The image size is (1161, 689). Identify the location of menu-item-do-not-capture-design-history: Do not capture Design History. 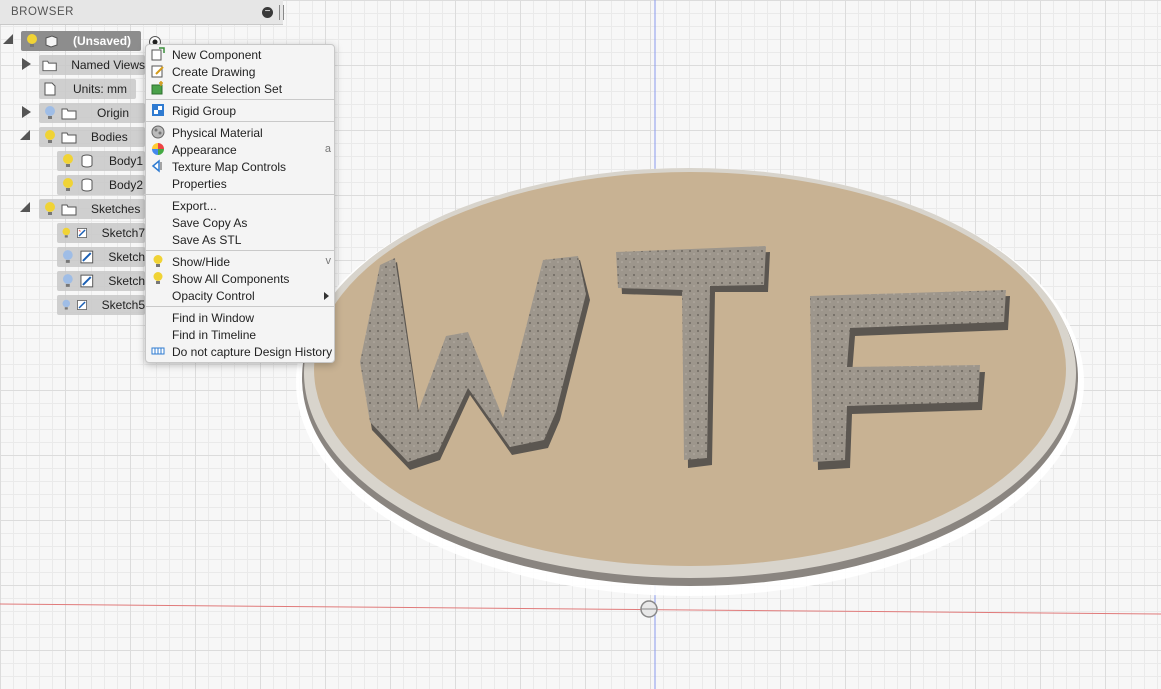
(240, 351).